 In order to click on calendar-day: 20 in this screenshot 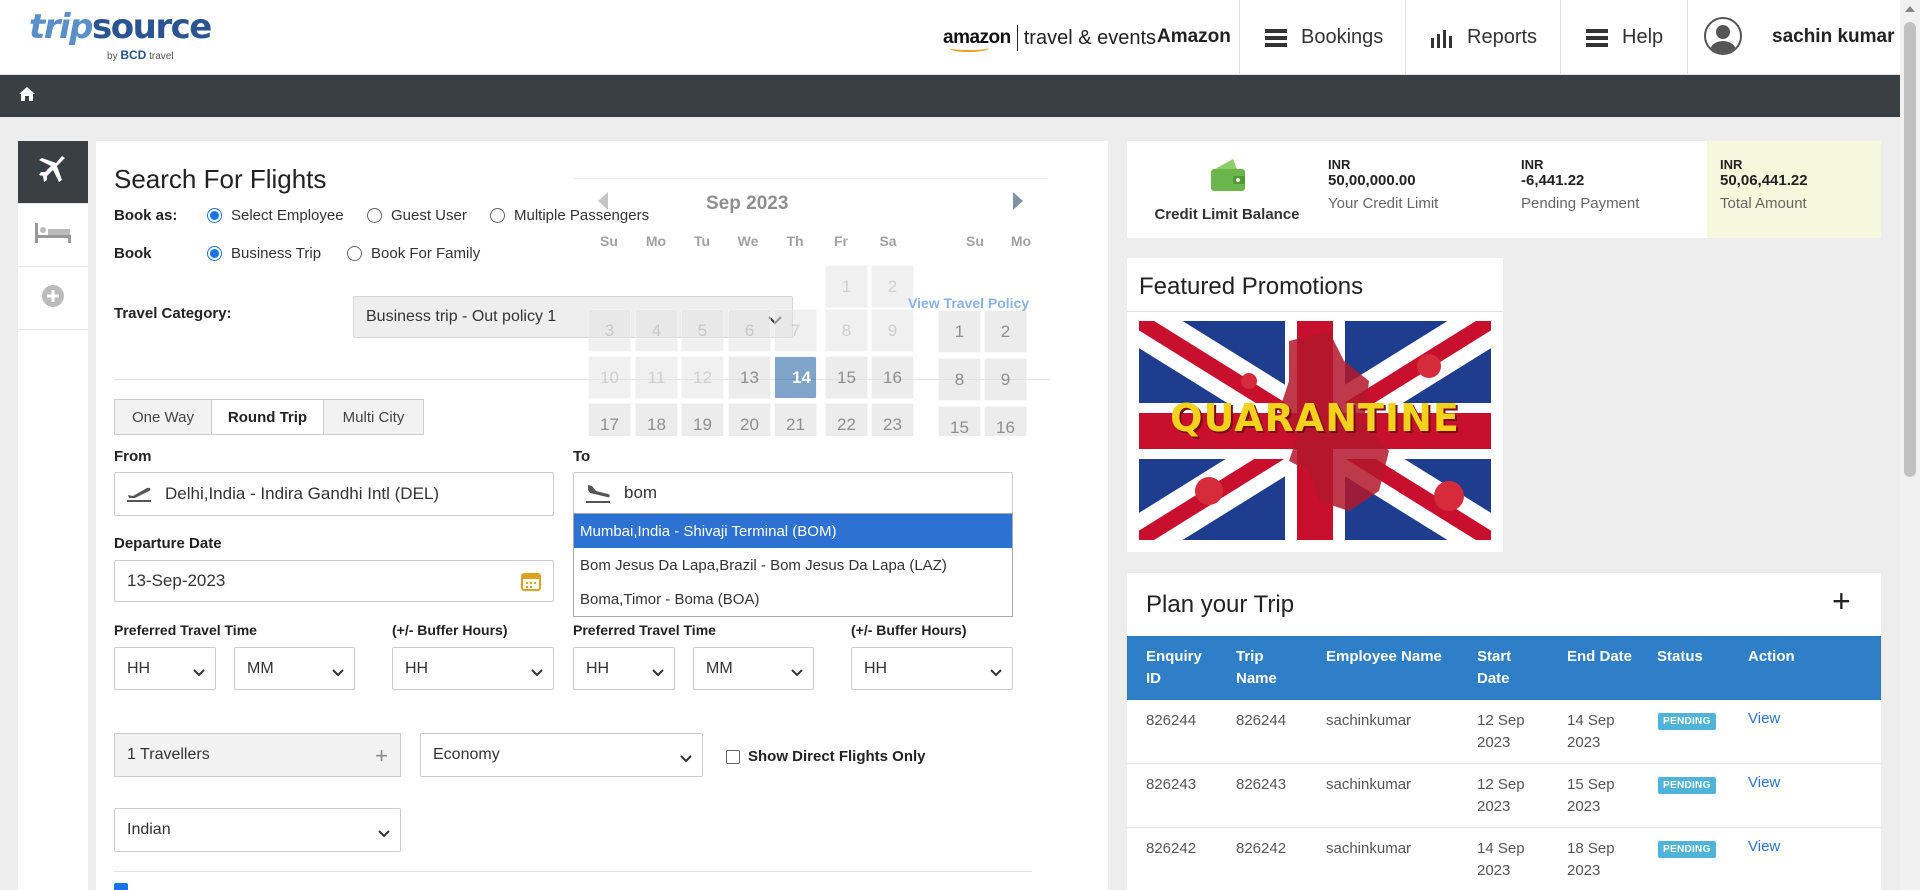, I will do `click(749, 419)`.